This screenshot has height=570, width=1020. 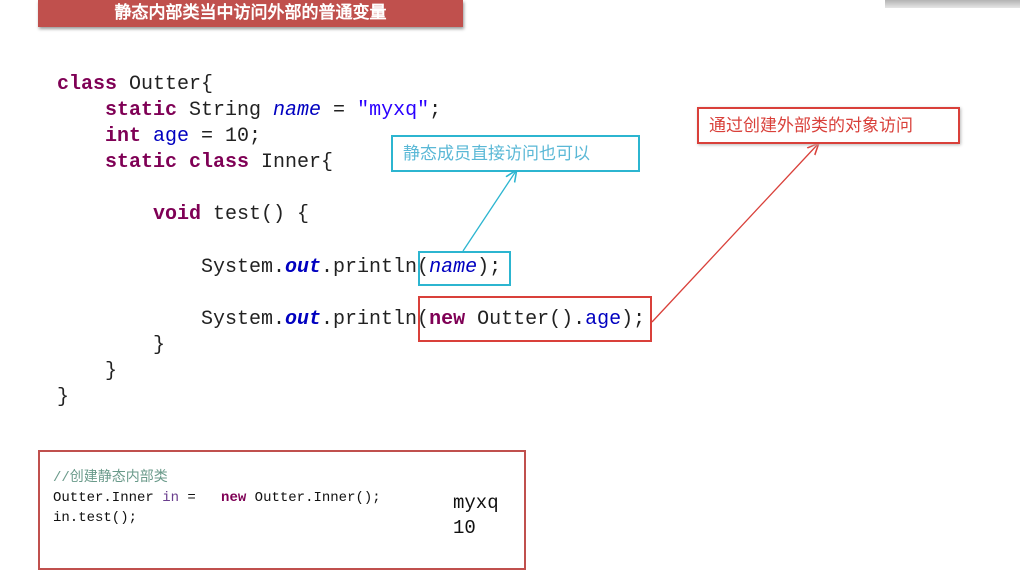 I want to click on example-line-2: in.test();, so click(x=95, y=518).